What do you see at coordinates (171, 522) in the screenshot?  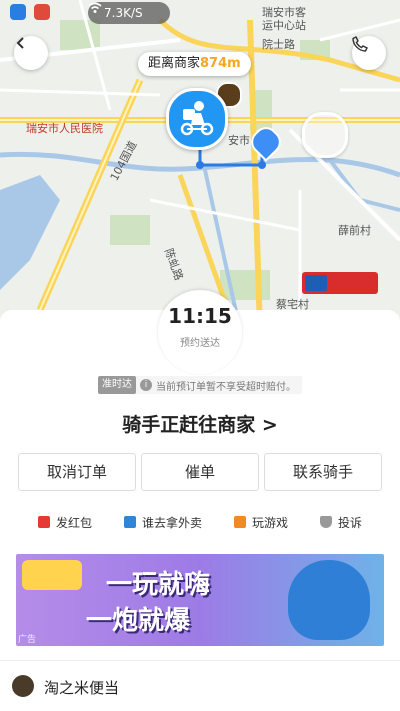 I see `quick-link-label: 谁去拿外卖` at bounding box center [171, 522].